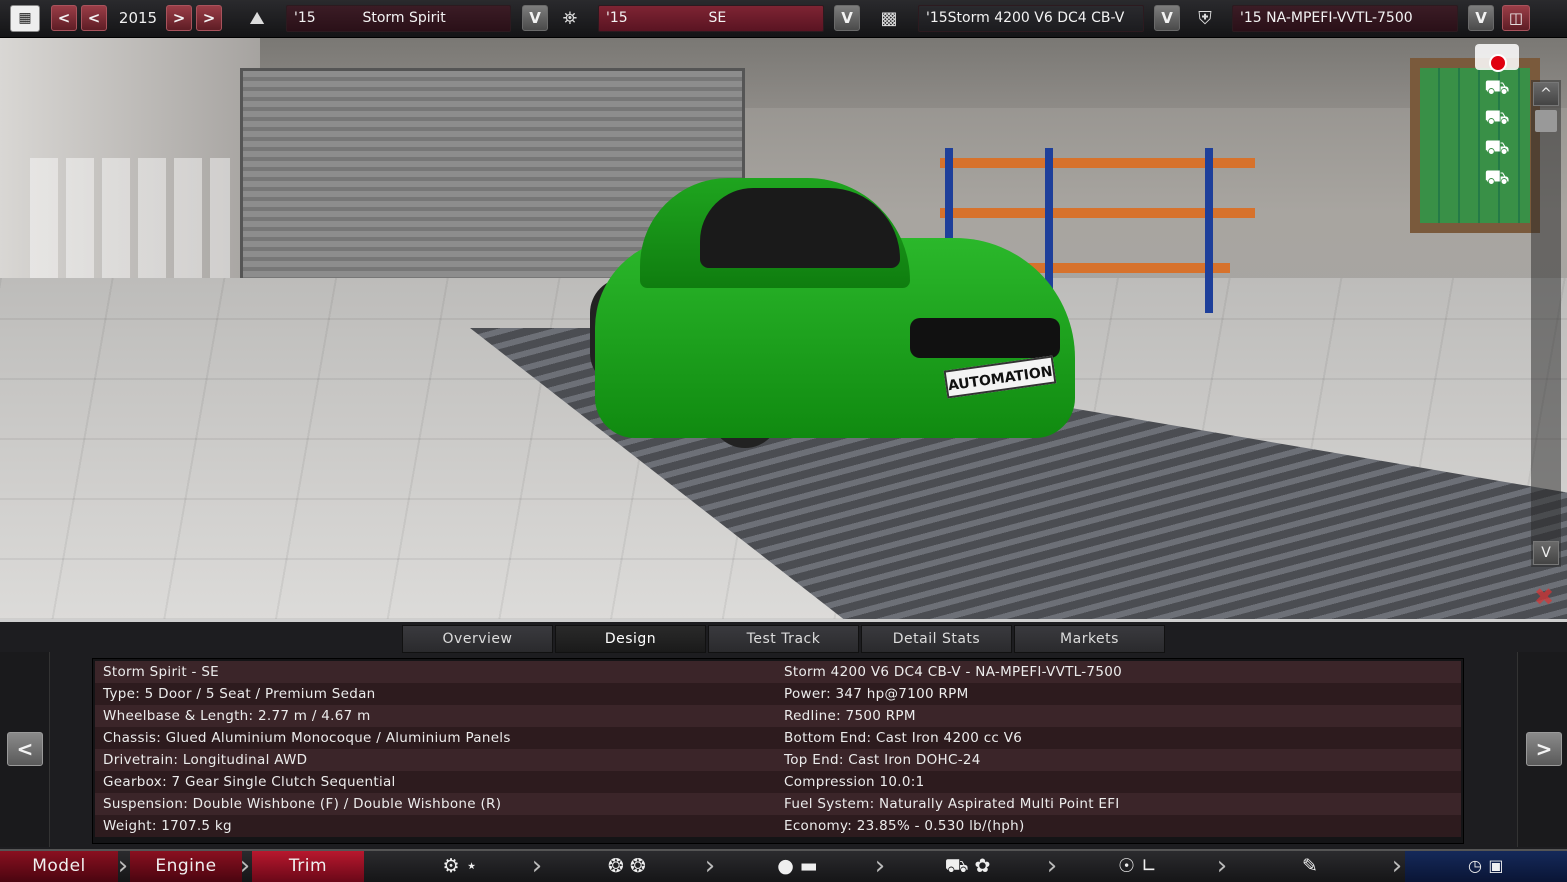 This screenshot has width=1567, height=882. I want to click on engine-variant-dropdown-button: V, so click(1481, 18).